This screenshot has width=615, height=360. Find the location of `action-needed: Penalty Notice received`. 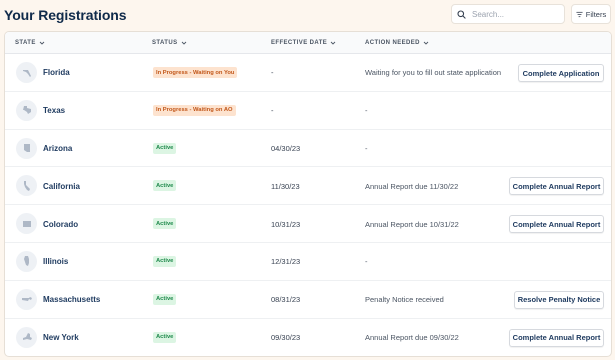

action-needed: Penalty Notice received is located at coordinates (404, 300).